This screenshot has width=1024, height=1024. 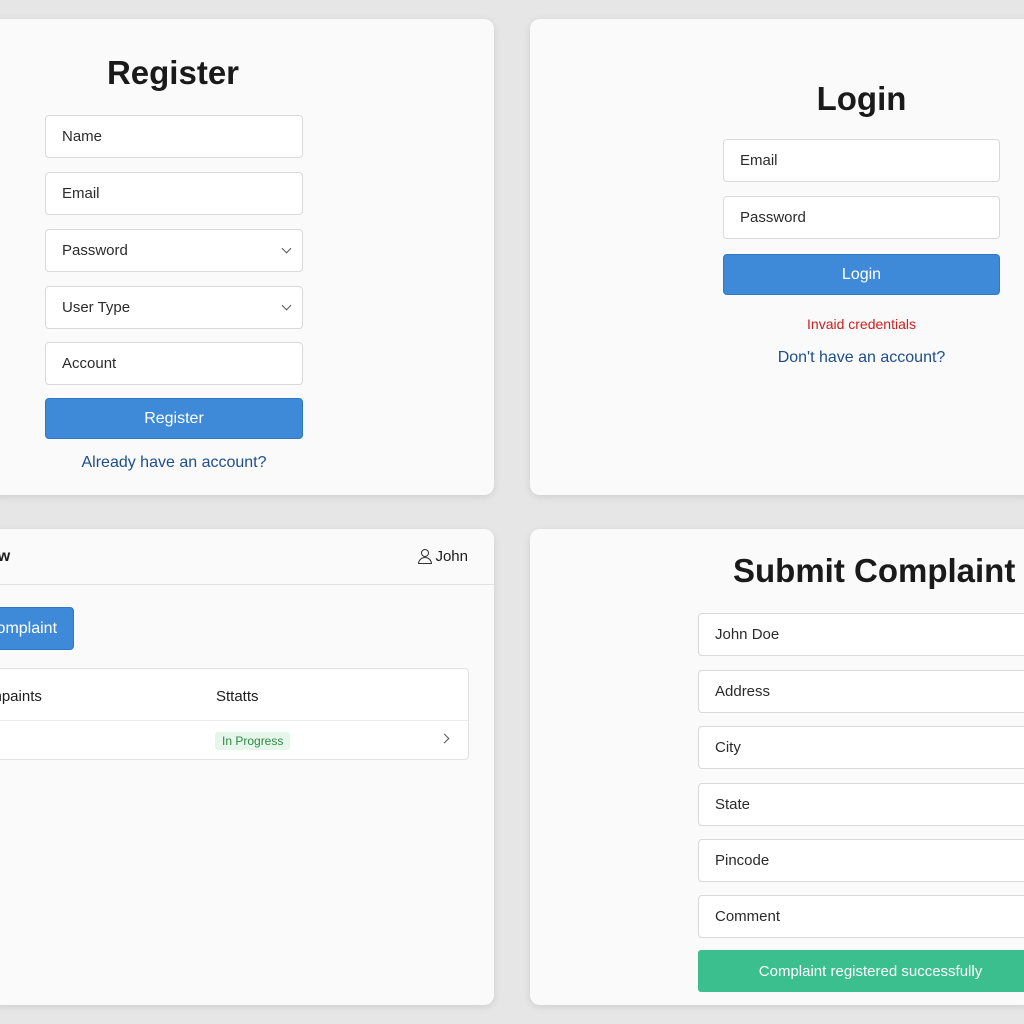 I want to click on name-field: John Doe, so click(x=861, y=634).